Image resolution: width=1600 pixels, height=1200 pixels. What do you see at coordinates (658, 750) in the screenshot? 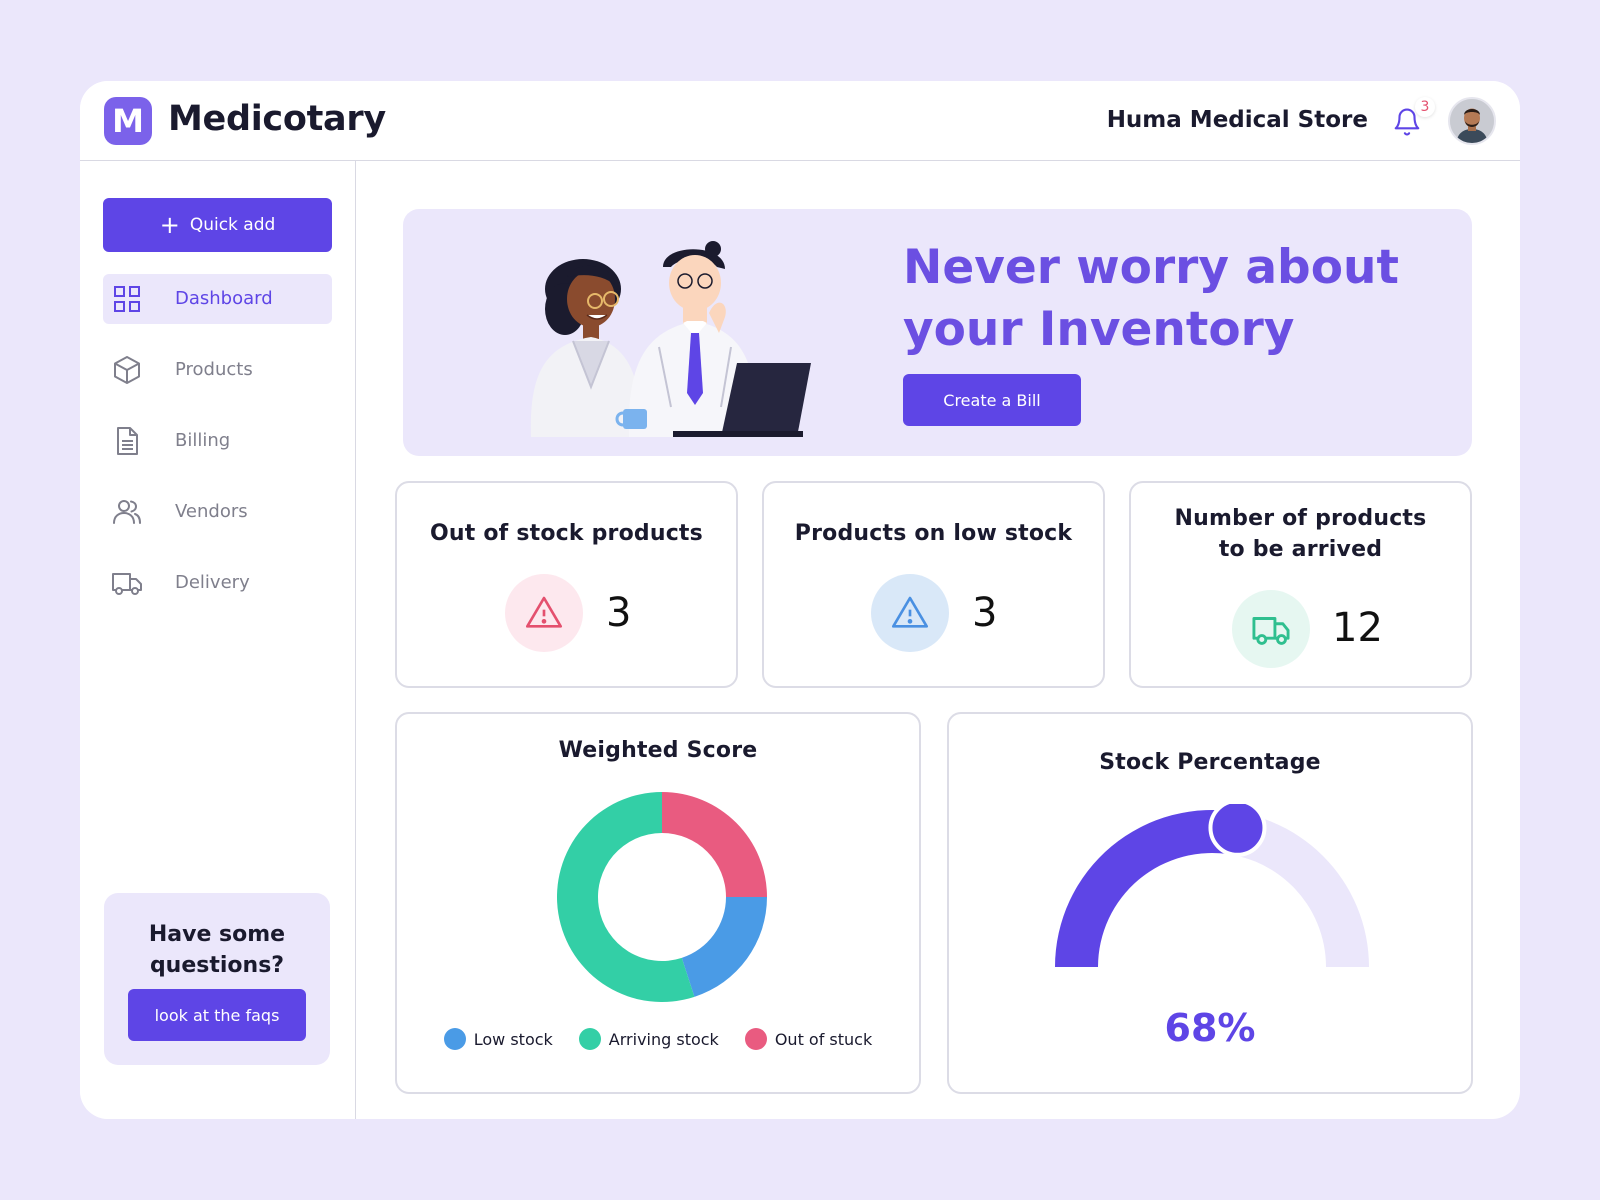
I see `chart-title: Weighted Score` at bounding box center [658, 750].